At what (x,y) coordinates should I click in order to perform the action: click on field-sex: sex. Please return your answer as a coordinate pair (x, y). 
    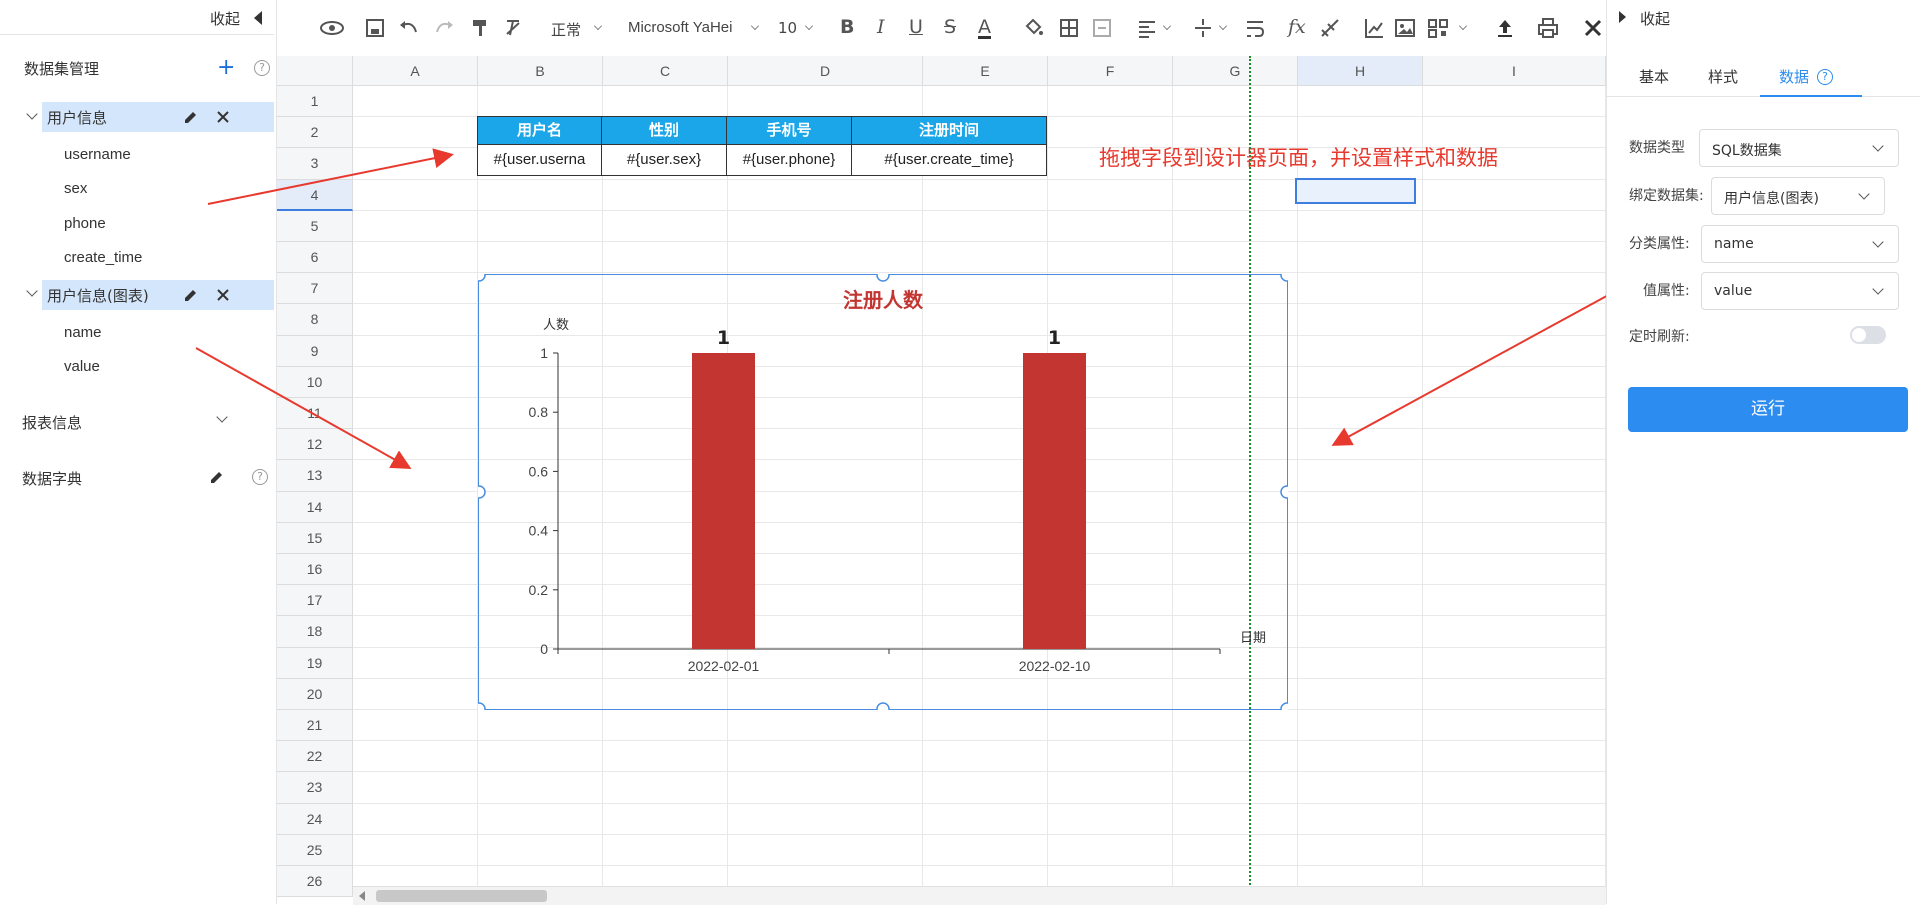
    Looking at the image, I should click on (75, 188).